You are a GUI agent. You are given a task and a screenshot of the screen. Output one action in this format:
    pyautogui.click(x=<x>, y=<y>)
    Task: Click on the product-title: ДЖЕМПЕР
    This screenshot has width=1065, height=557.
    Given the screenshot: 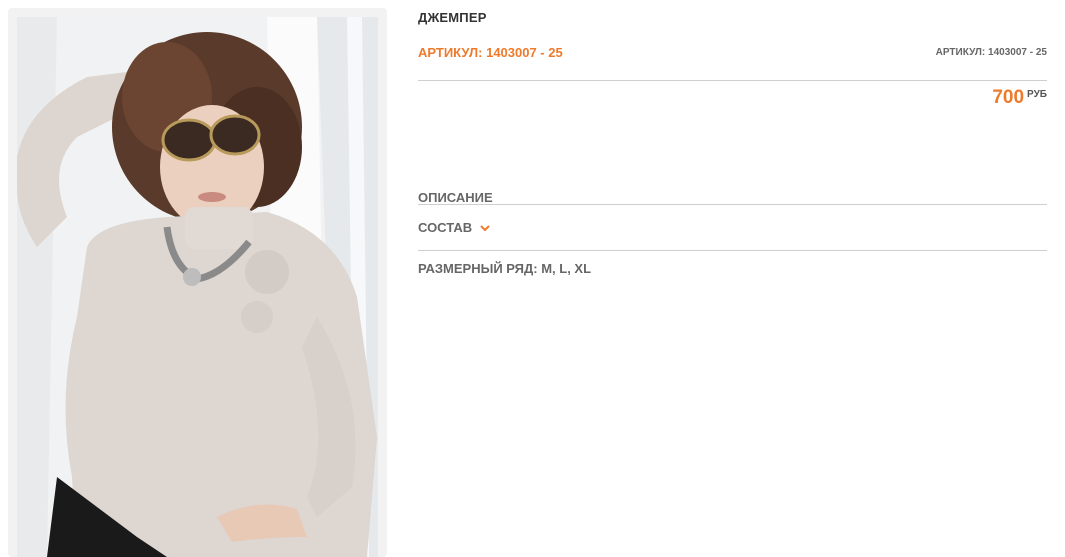 What is the action you would take?
    pyautogui.click(x=452, y=17)
    